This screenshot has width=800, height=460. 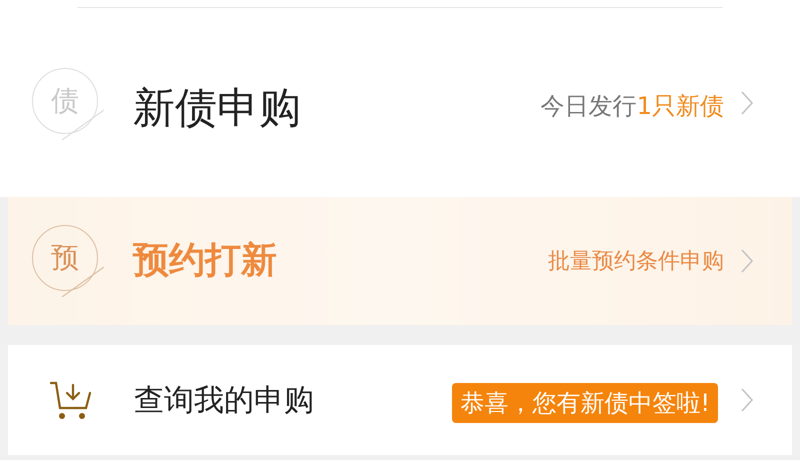 I want to click on row-note: 批量预约条件申购, so click(x=636, y=262).